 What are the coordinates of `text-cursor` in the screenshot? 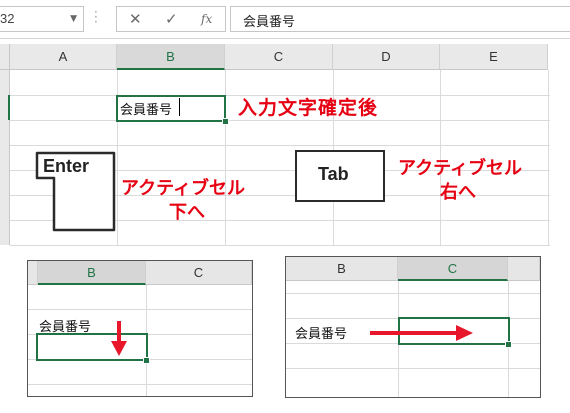 It's located at (179, 107).